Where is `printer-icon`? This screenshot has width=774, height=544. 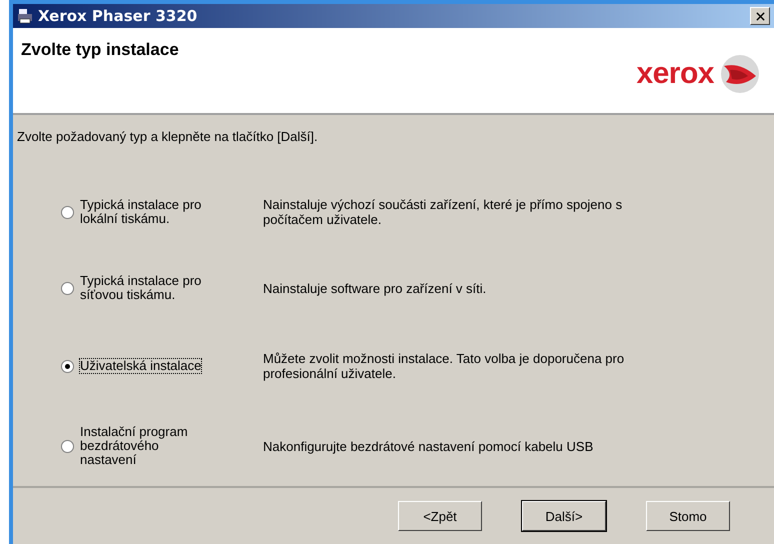 printer-icon is located at coordinates (25, 16).